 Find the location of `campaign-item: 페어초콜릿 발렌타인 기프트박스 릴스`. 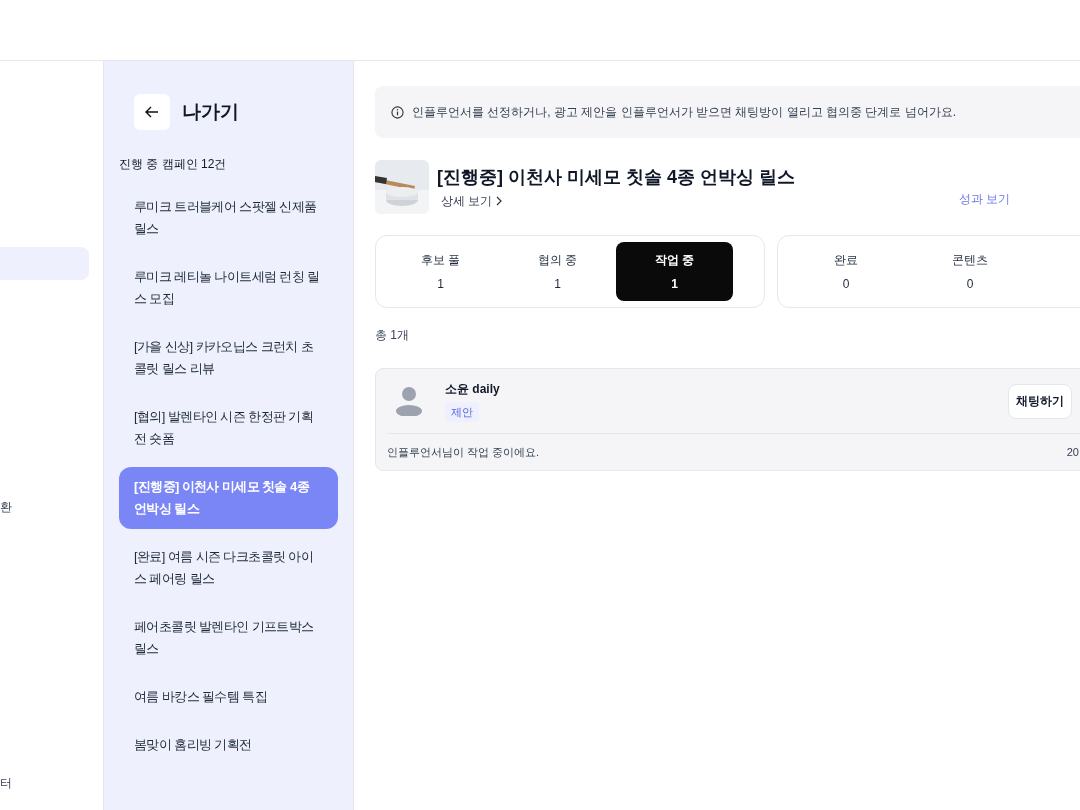

campaign-item: 페어초콜릿 발렌타인 기프트박스 릴스 is located at coordinates (228, 638).